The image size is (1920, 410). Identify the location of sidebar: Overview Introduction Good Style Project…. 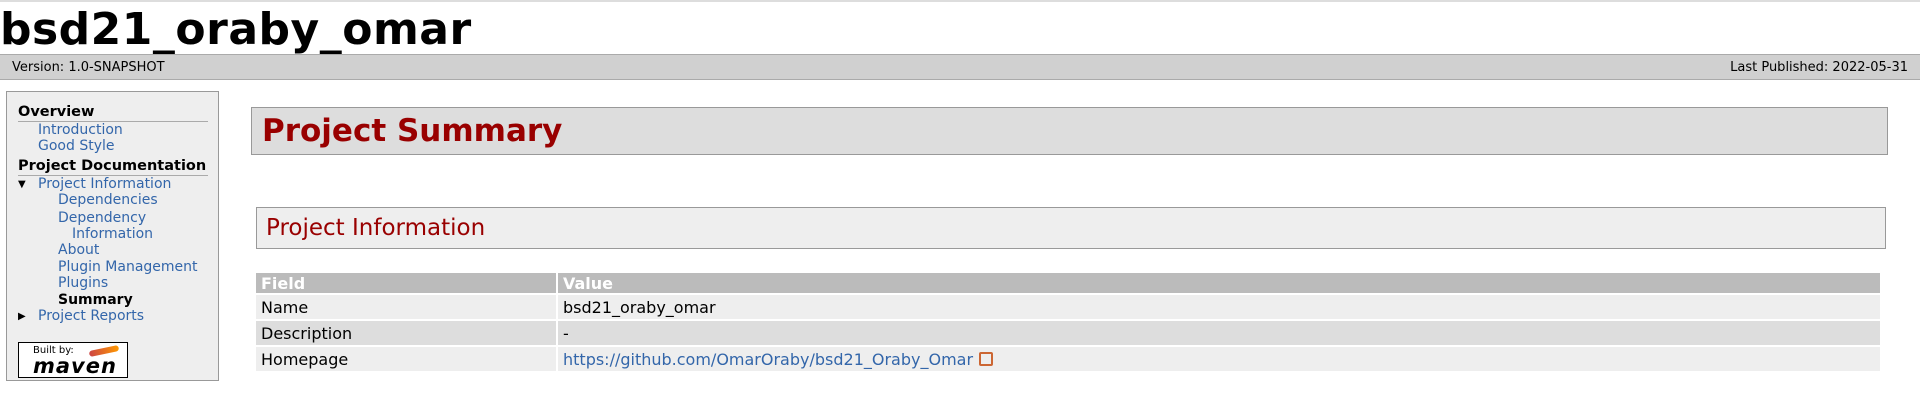
(112, 236).